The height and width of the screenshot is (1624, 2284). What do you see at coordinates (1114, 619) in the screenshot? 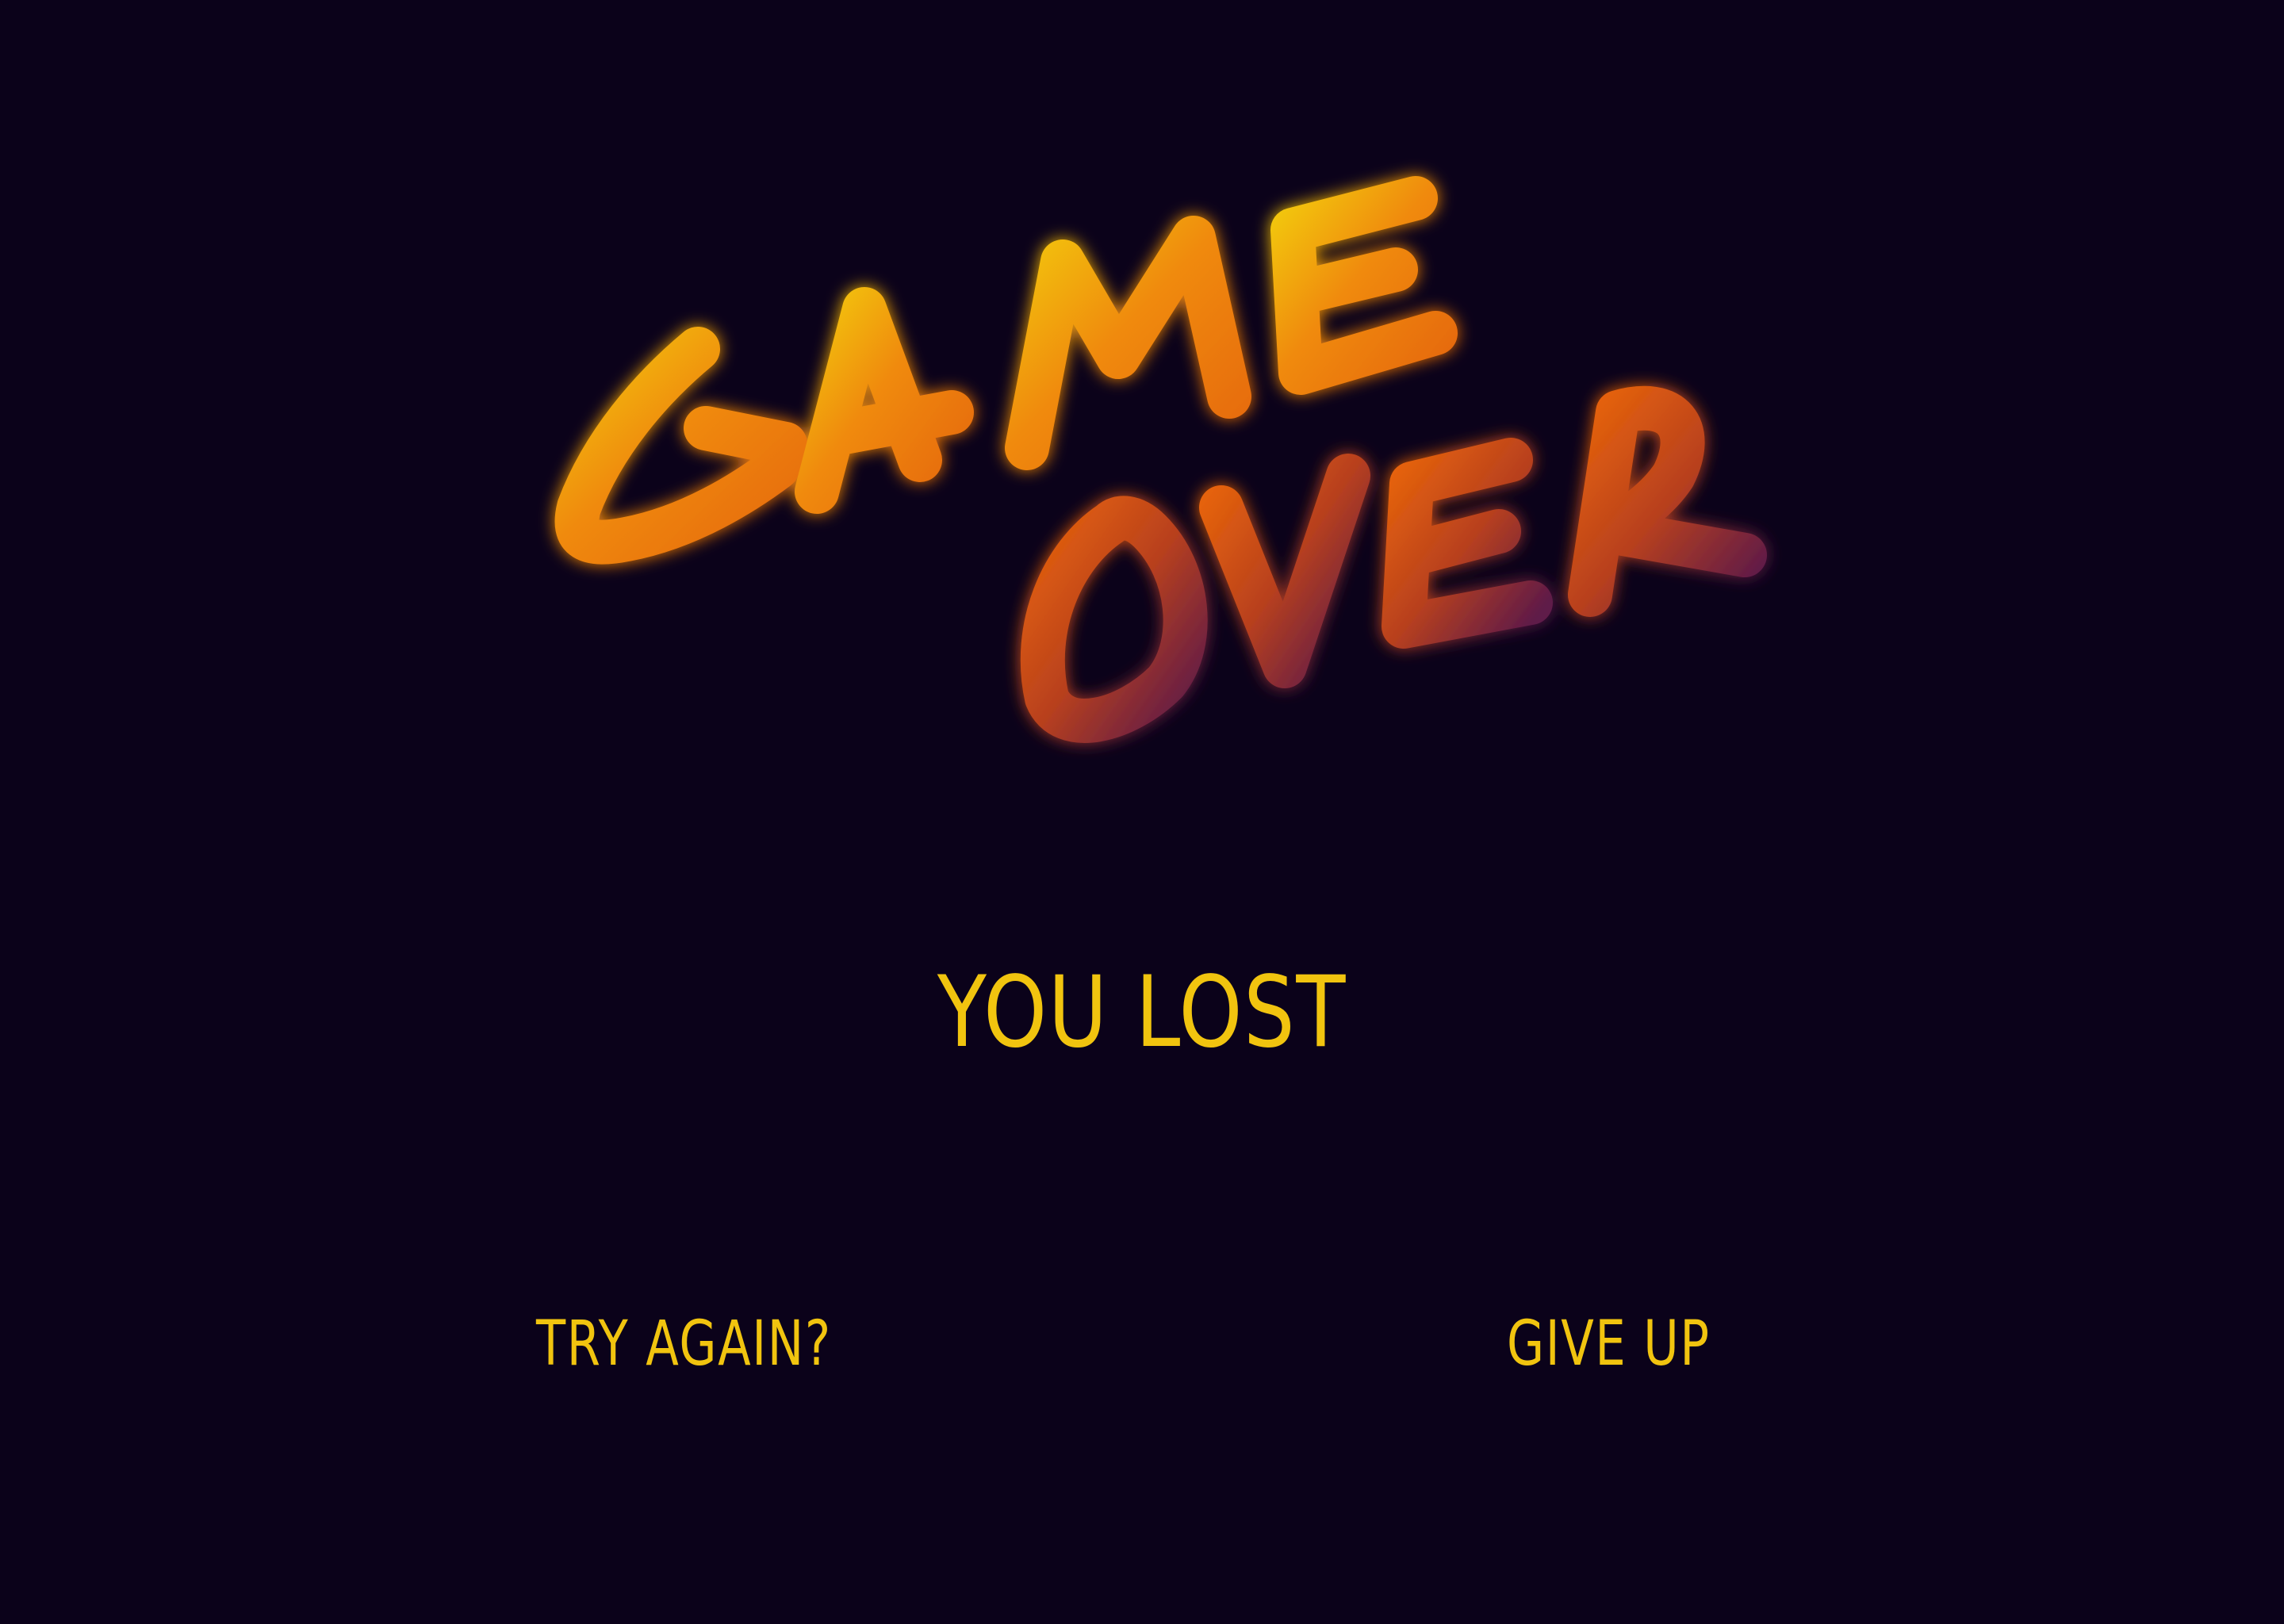
I see `letter-o` at bounding box center [1114, 619].